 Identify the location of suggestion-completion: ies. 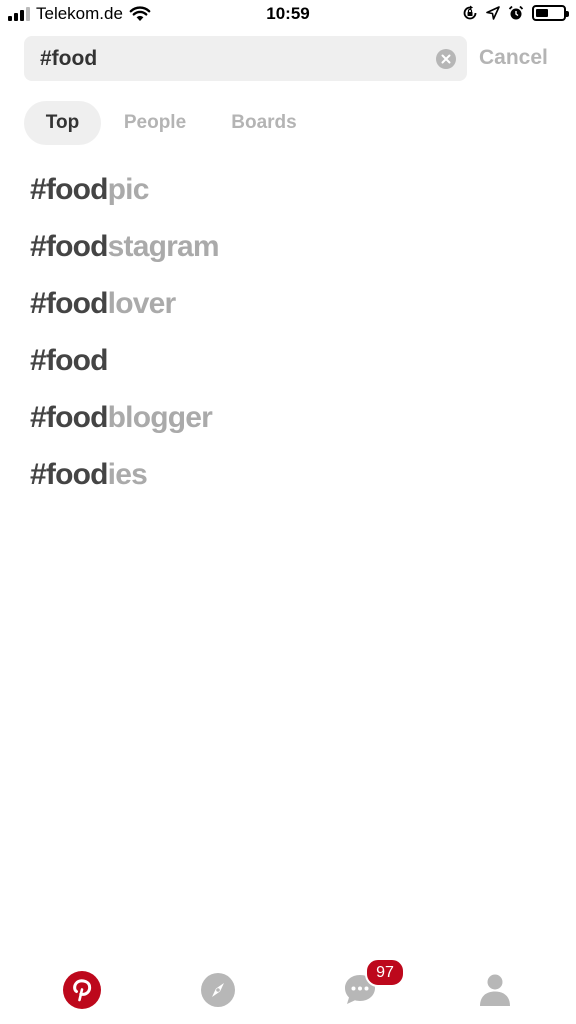
(127, 474).